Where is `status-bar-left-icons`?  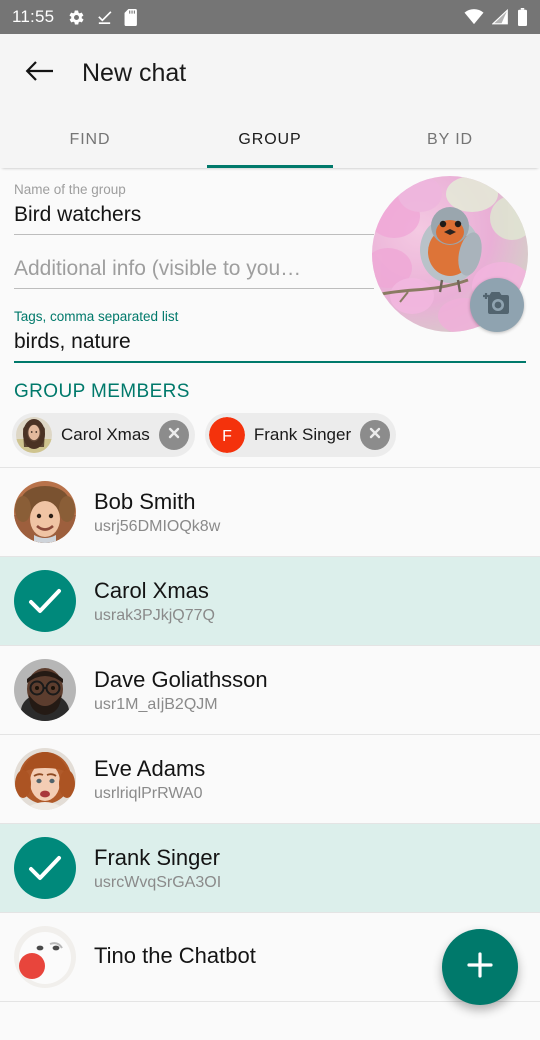 status-bar-left-icons is located at coordinates (103, 17).